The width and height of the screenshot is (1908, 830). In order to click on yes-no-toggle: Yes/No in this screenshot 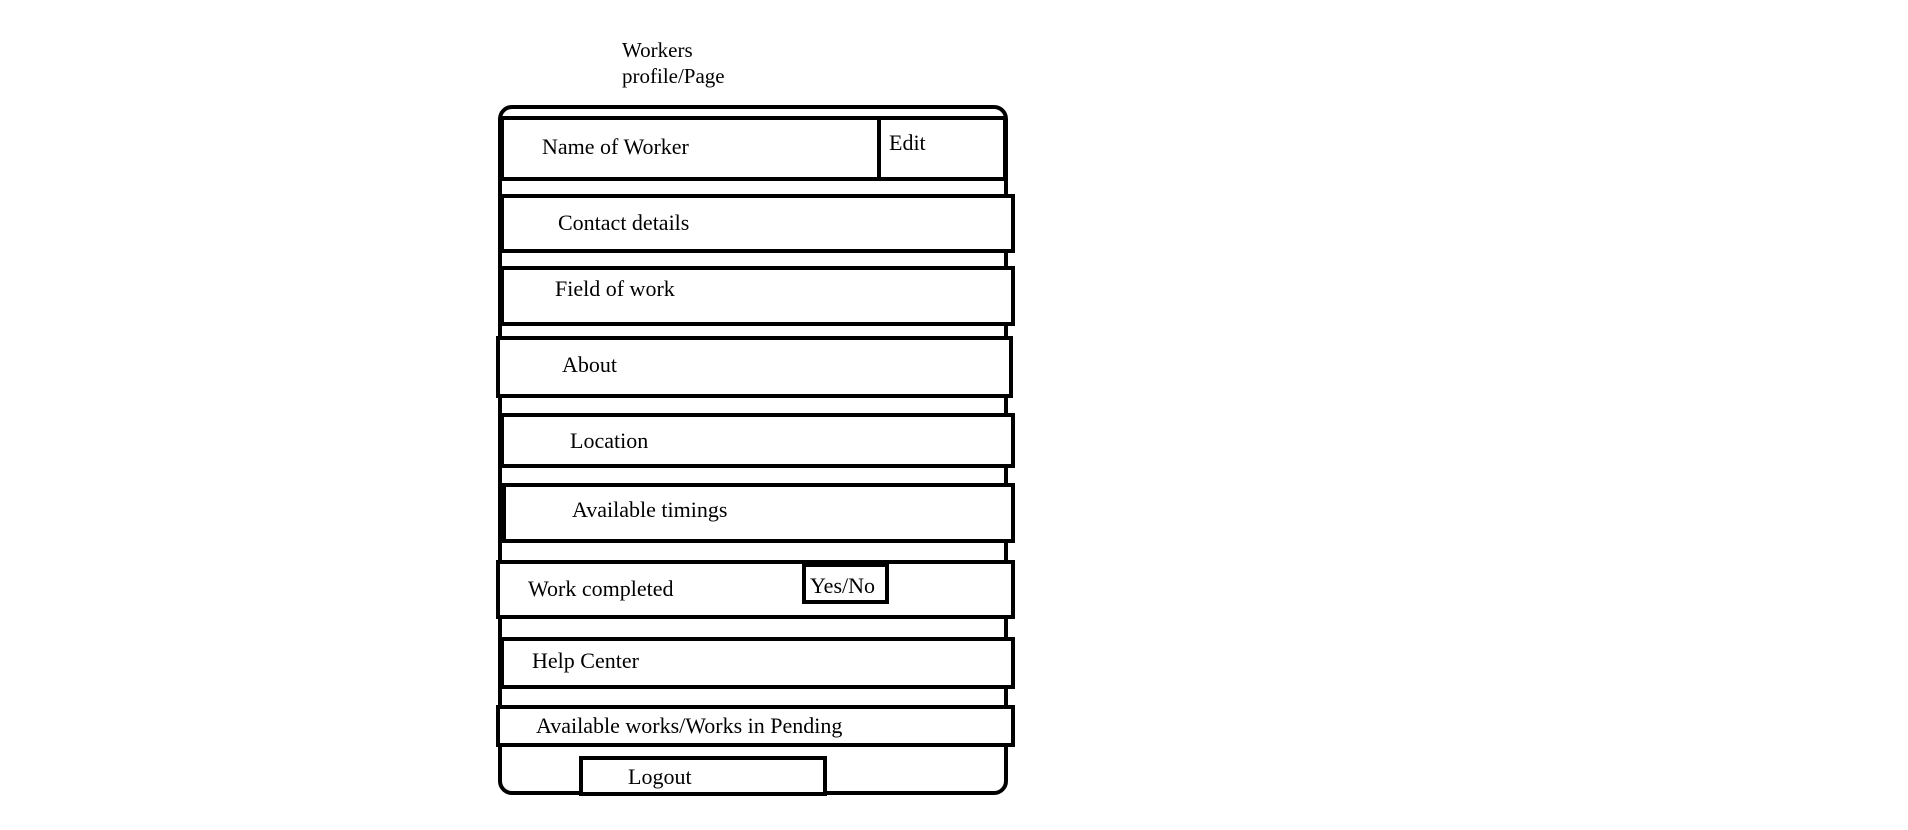, I will do `click(845, 583)`.